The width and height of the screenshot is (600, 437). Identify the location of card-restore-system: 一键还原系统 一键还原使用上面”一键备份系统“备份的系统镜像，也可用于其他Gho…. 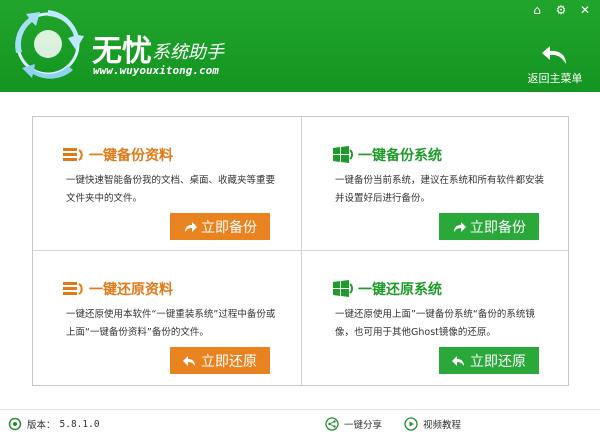
(435, 317).